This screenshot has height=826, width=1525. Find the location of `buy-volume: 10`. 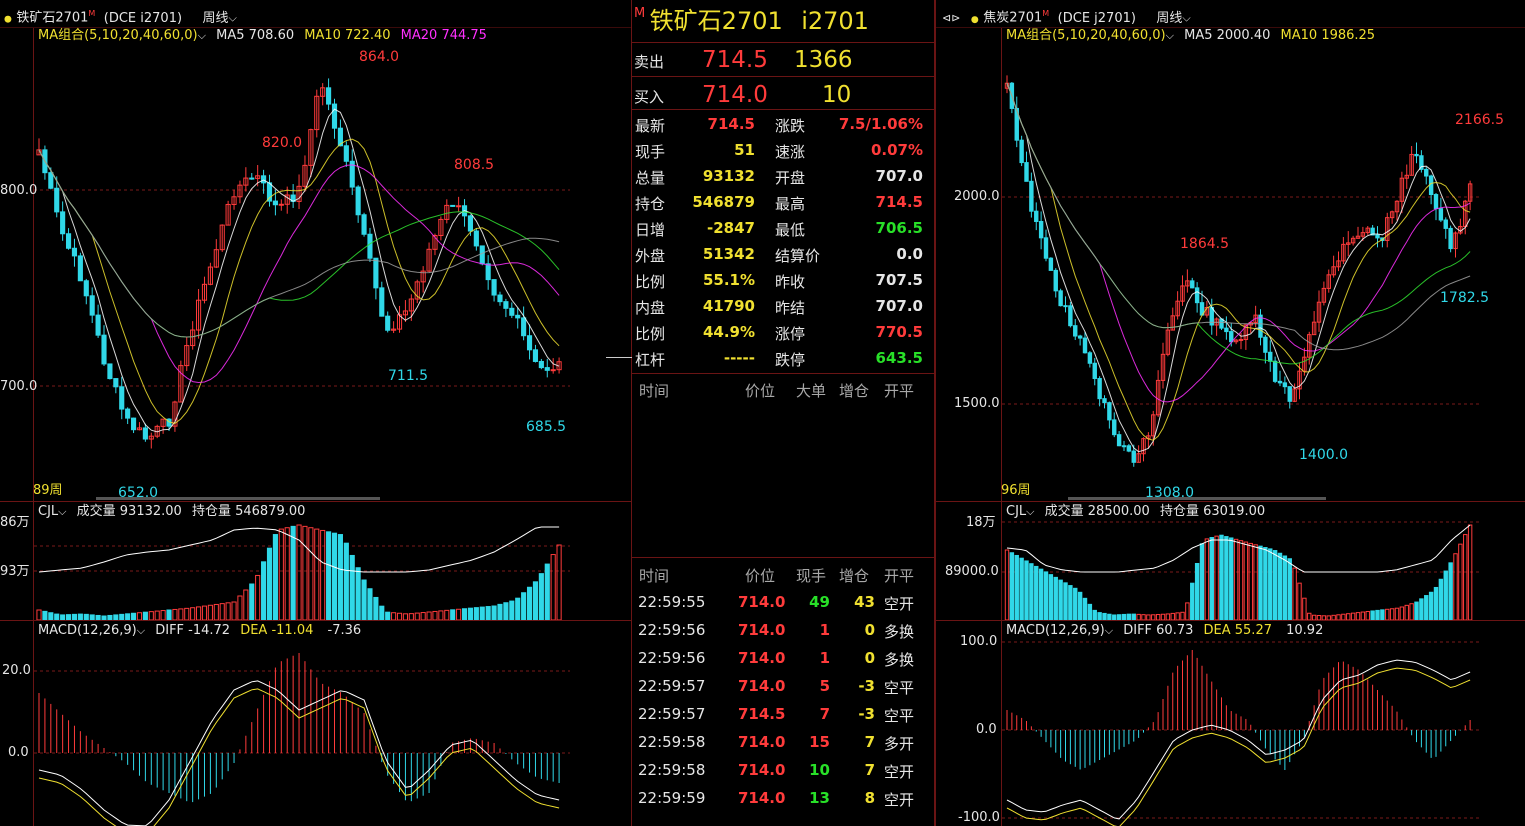

buy-volume: 10 is located at coordinates (837, 95).